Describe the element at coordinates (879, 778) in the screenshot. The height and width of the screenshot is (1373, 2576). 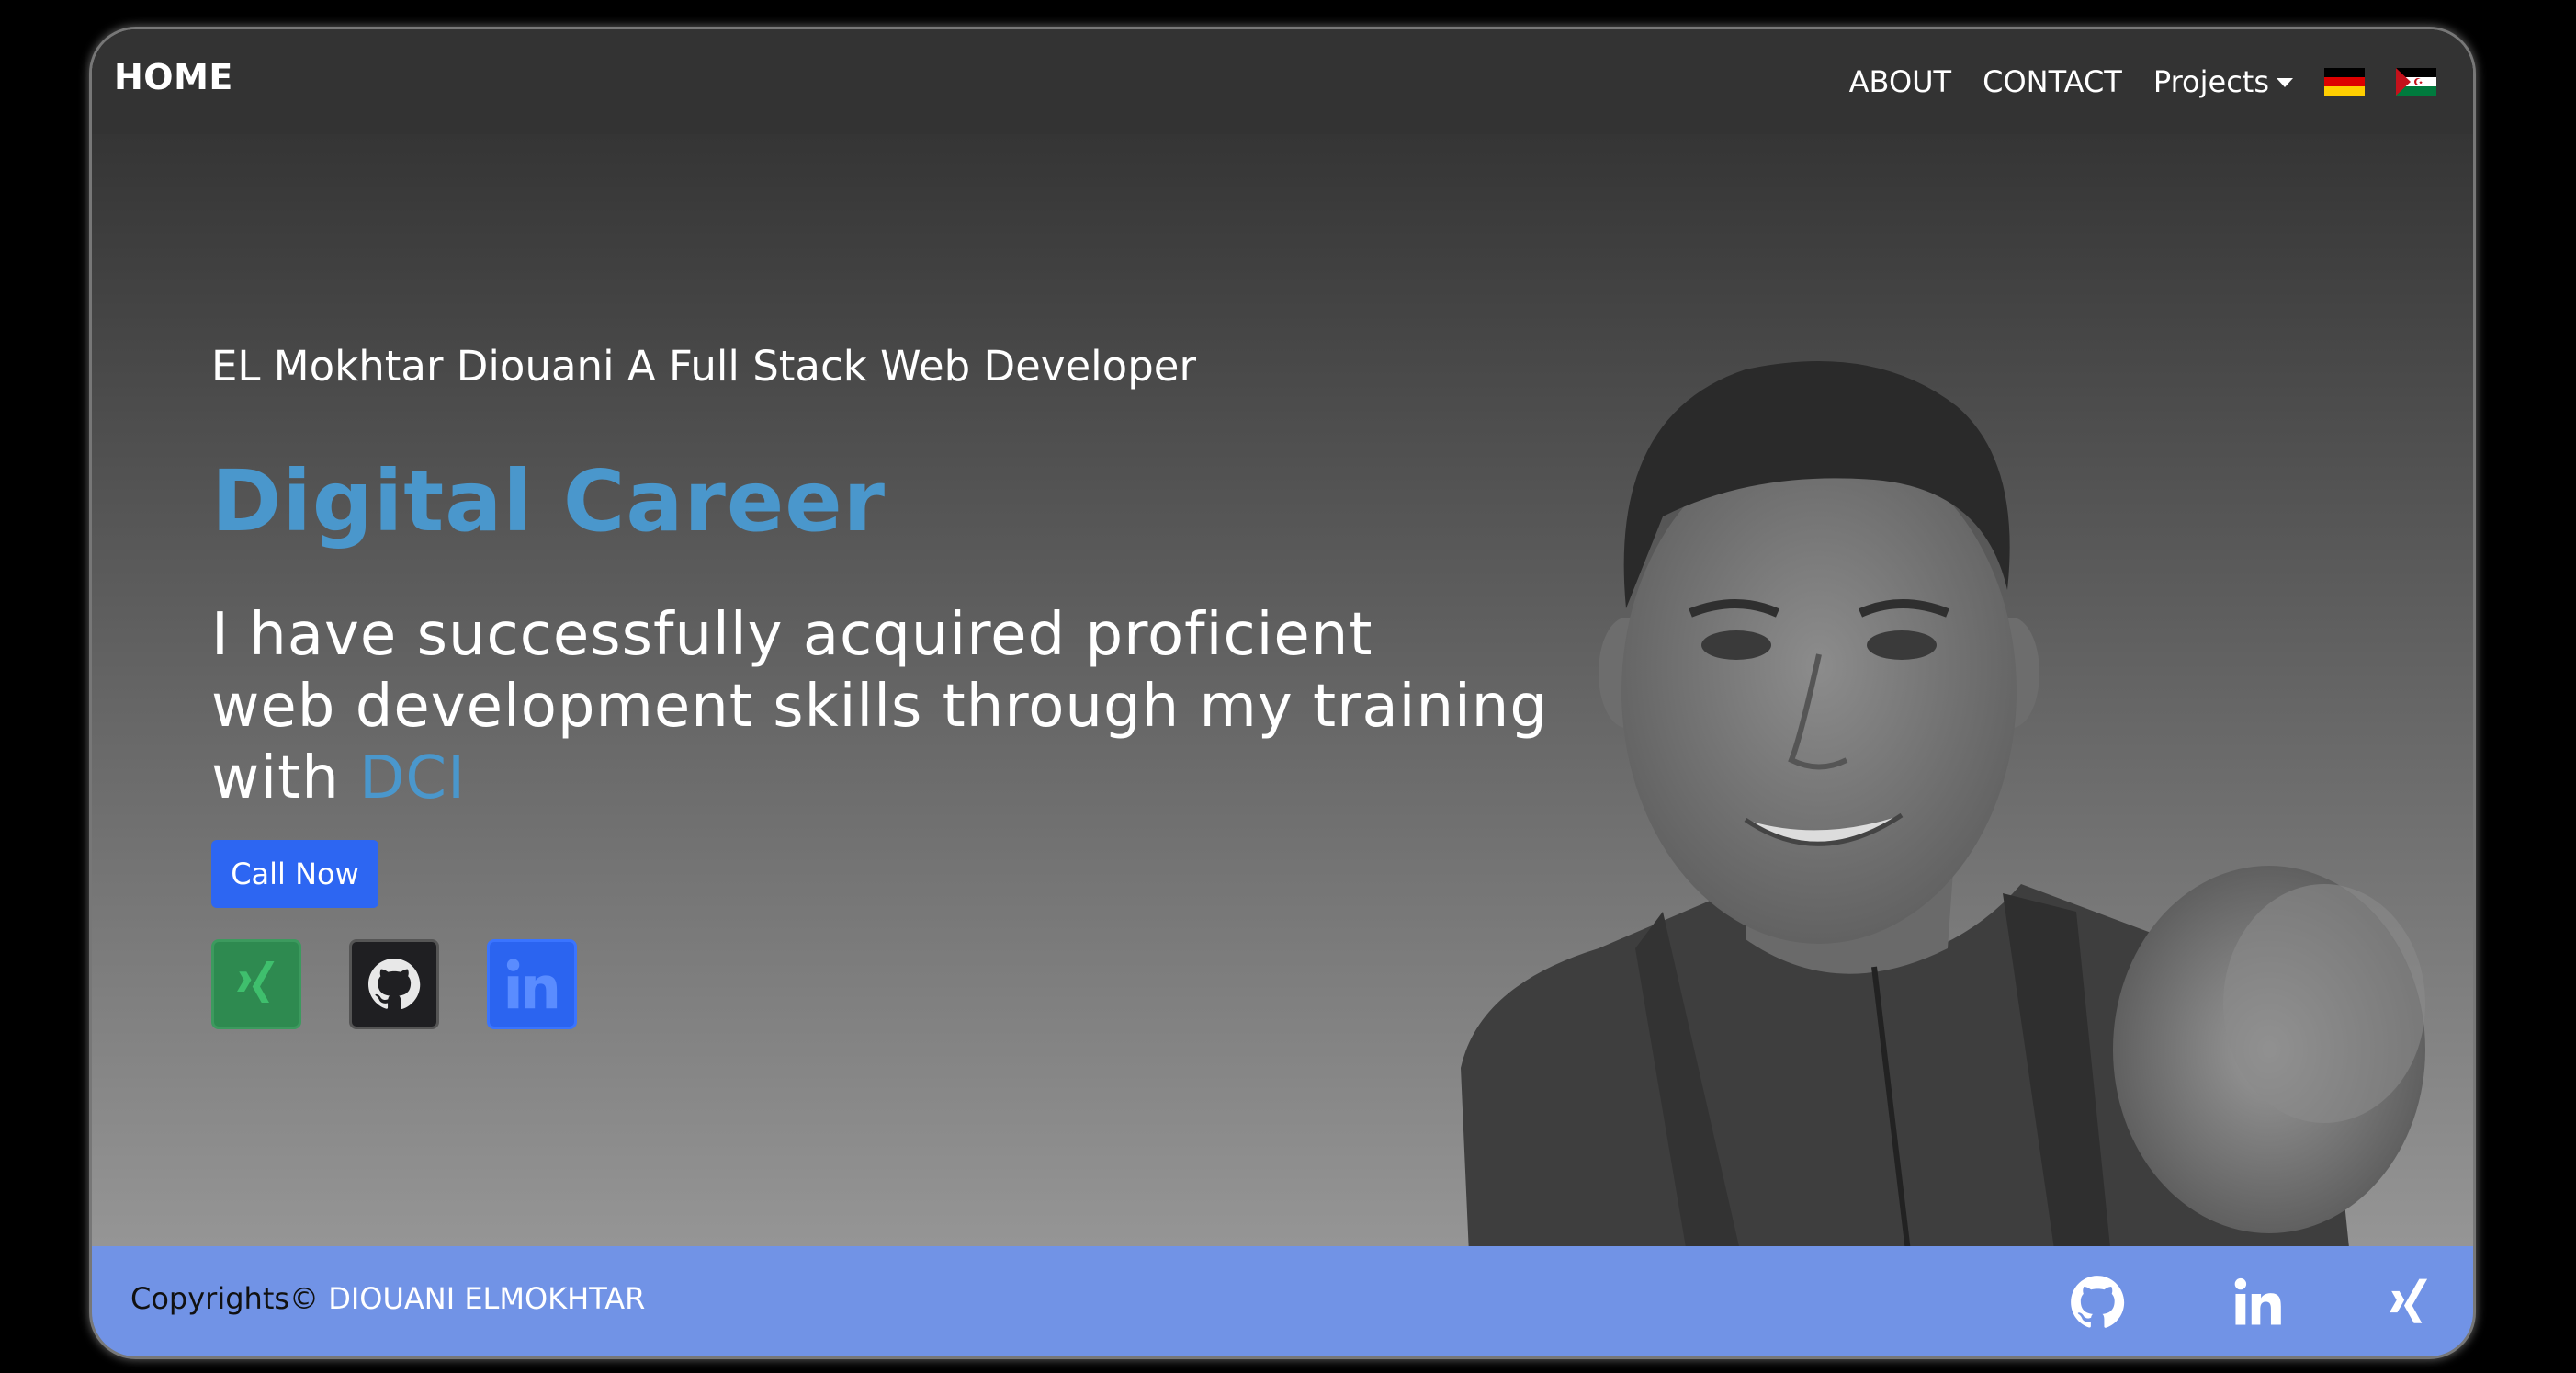
I see `hero-lead-line: with DCI` at that location.